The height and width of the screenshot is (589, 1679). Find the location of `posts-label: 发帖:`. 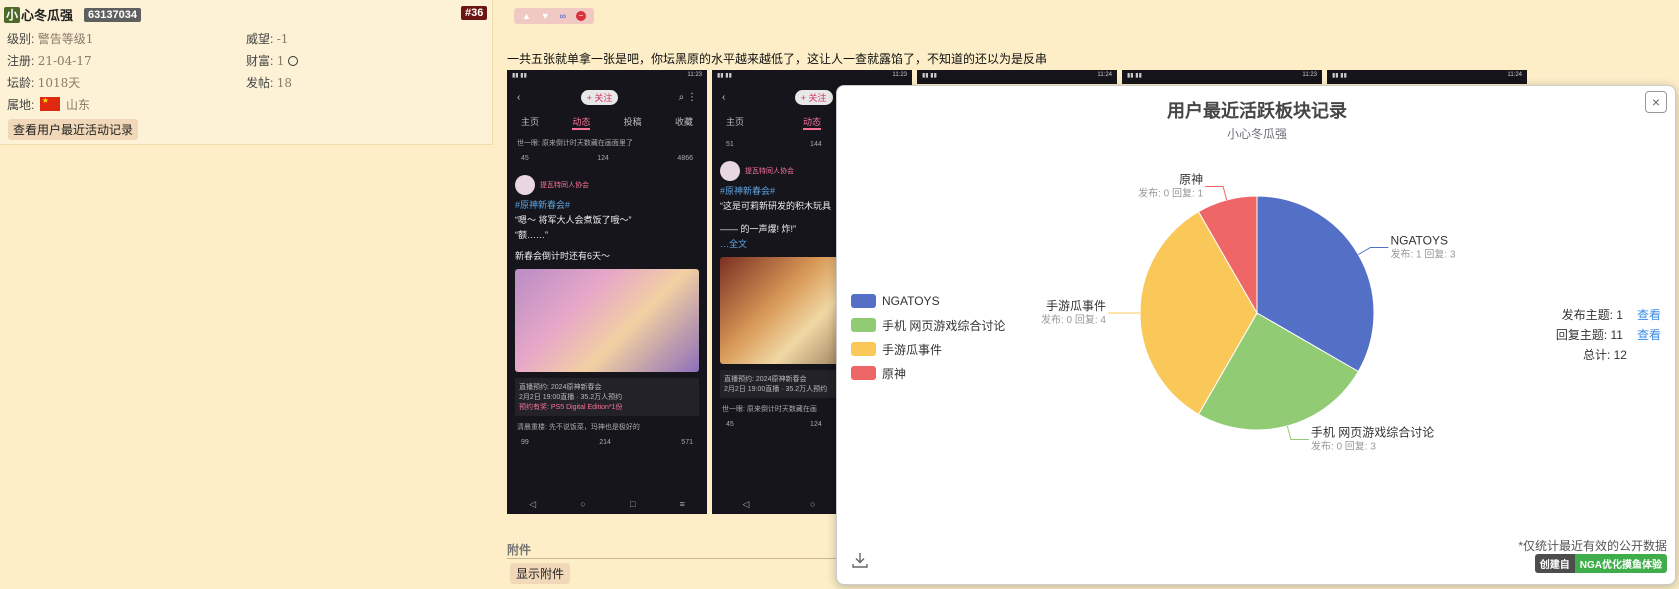

posts-label: 发帖: is located at coordinates (260, 83).